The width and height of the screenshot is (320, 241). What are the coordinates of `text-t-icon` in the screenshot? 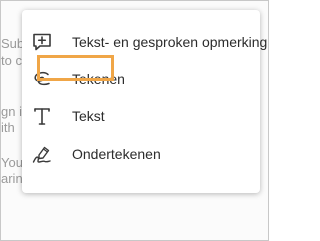 It's located at (42, 116).